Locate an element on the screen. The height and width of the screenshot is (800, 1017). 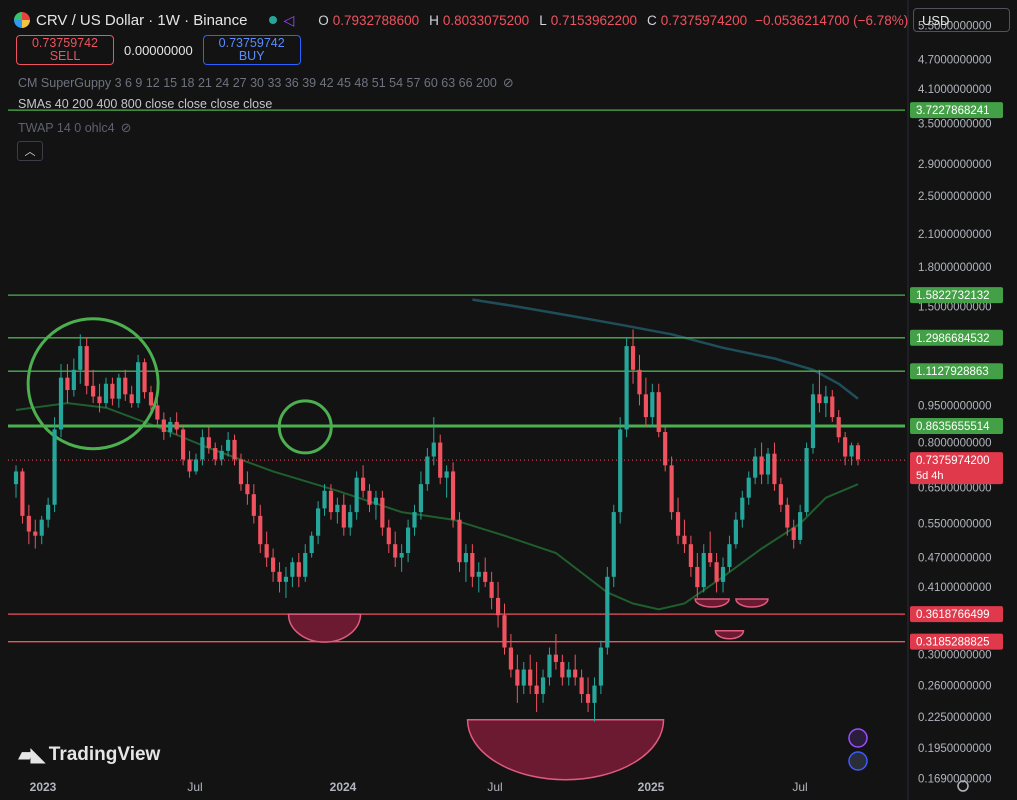
collapse-legend-button: ︿ is located at coordinates (30, 151).